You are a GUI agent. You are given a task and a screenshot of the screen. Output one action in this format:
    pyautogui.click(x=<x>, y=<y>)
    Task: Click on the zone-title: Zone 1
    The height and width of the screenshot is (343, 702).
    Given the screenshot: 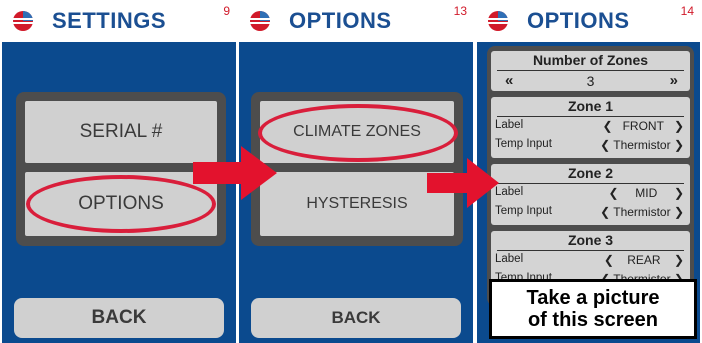 What is the action you would take?
    pyautogui.click(x=590, y=106)
    